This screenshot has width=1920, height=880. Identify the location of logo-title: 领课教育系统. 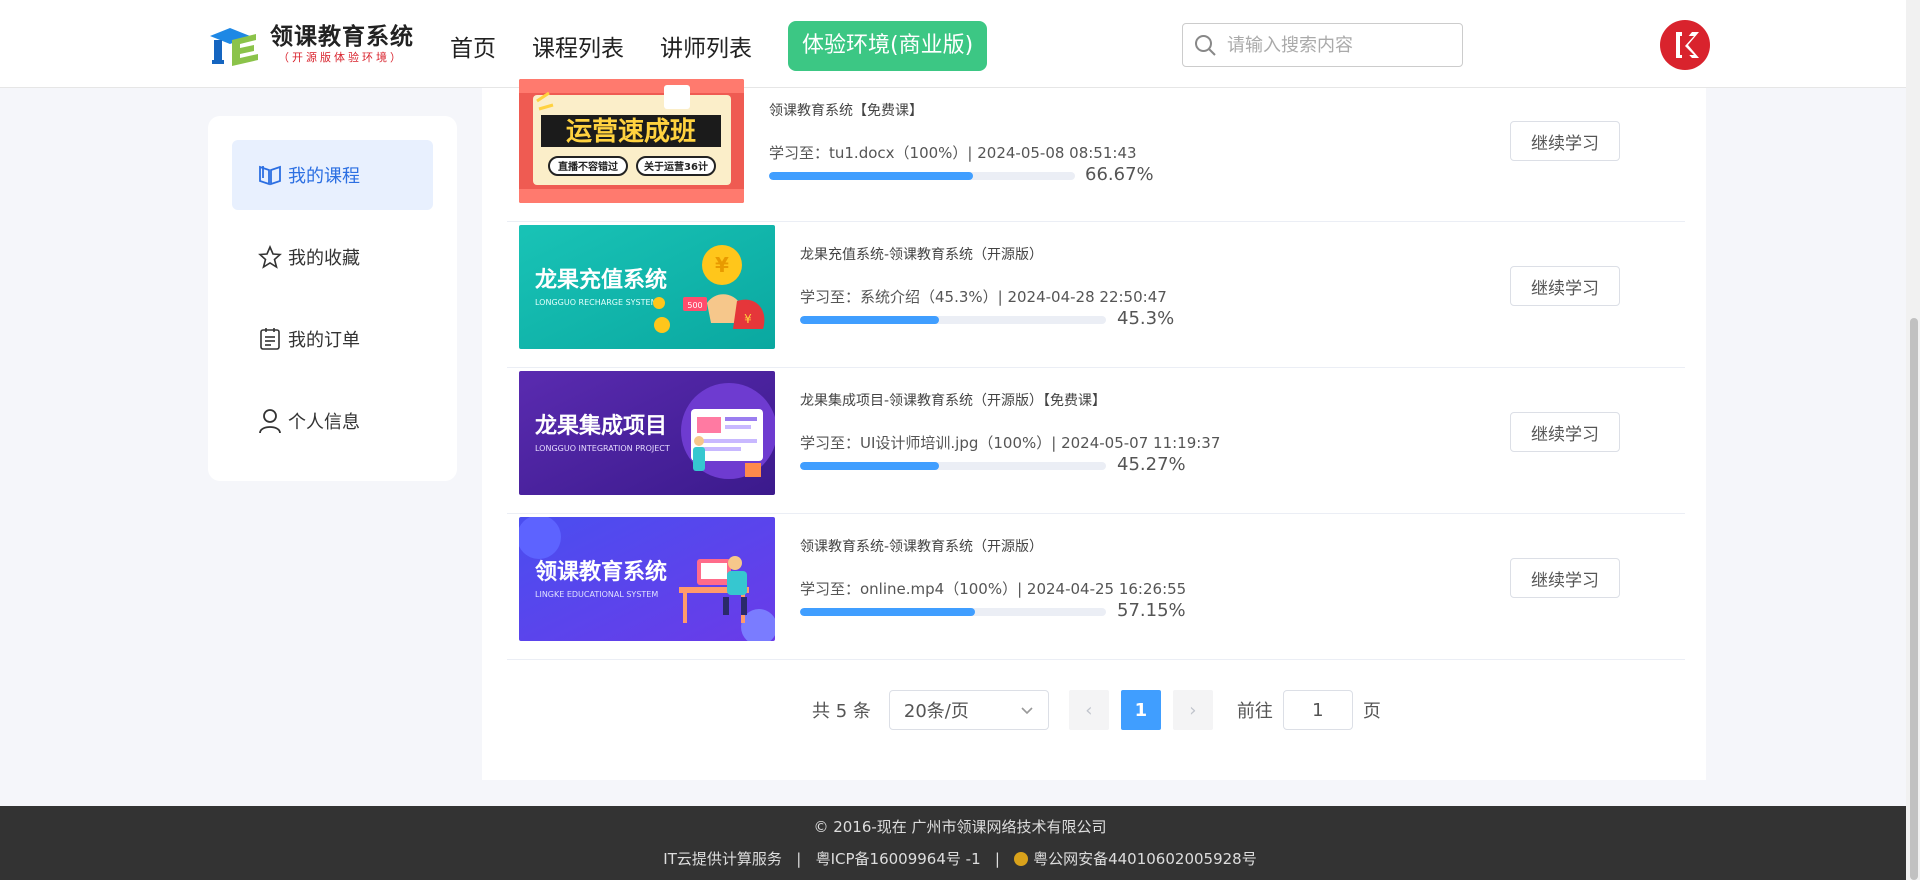
(342, 37).